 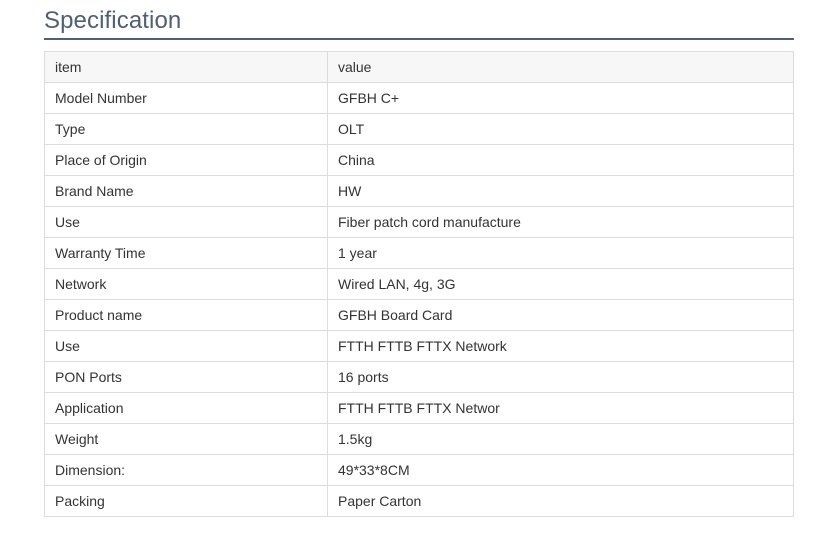 What do you see at coordinates (560, 408) in the screenshot?
I see `spec-value-cell: FTTH FTTB FTTX Networ` at bounding box center [560, 408].